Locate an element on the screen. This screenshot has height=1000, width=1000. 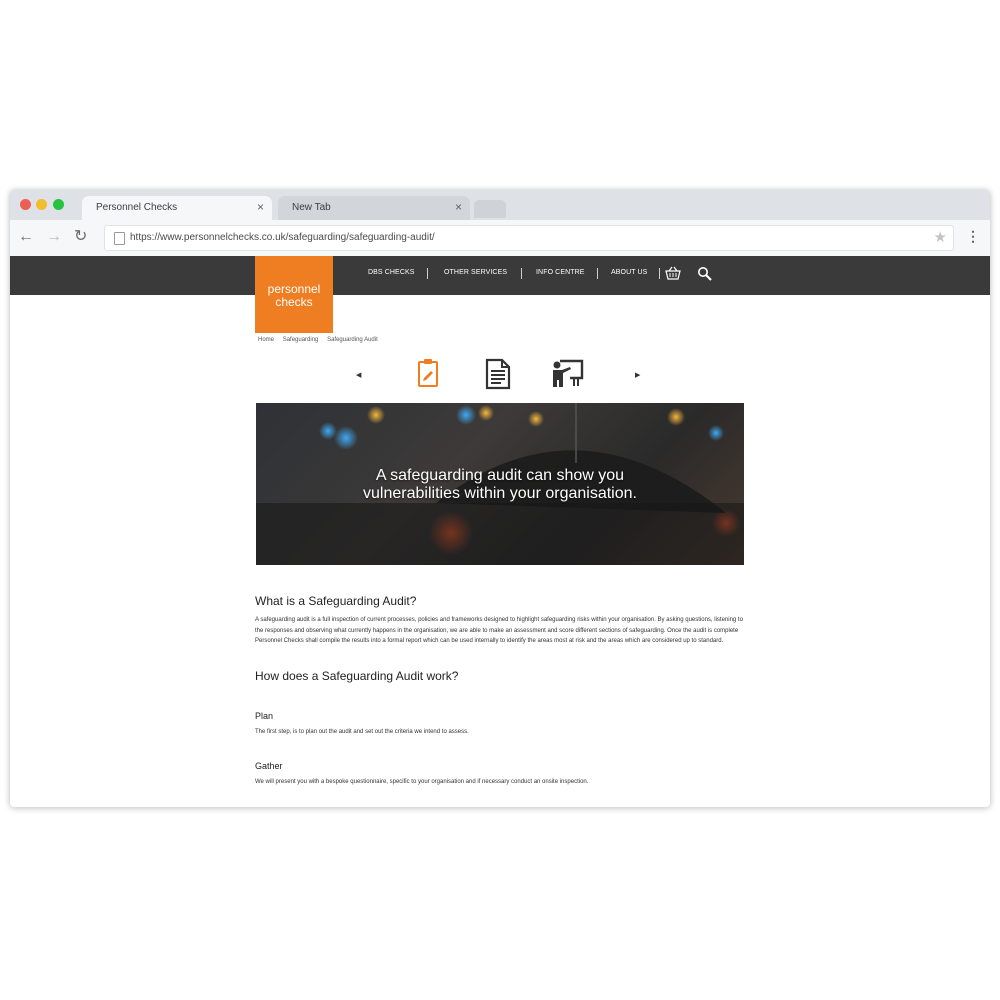
carousel-prev-icon: ◀ is located at coordinates (358, 375).